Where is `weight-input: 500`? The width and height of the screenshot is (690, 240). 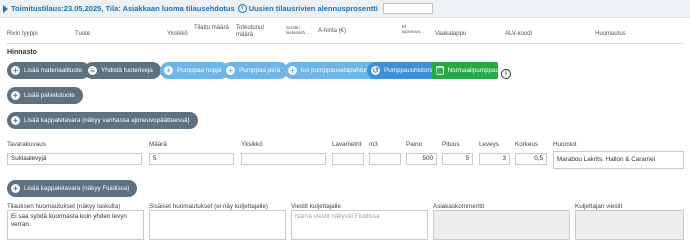 weight-input: 500 is located at coordinates (421, 159).